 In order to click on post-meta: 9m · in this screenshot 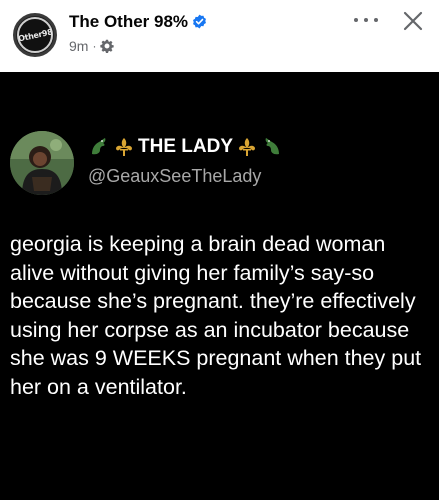, I will do `click(92, 46)`.